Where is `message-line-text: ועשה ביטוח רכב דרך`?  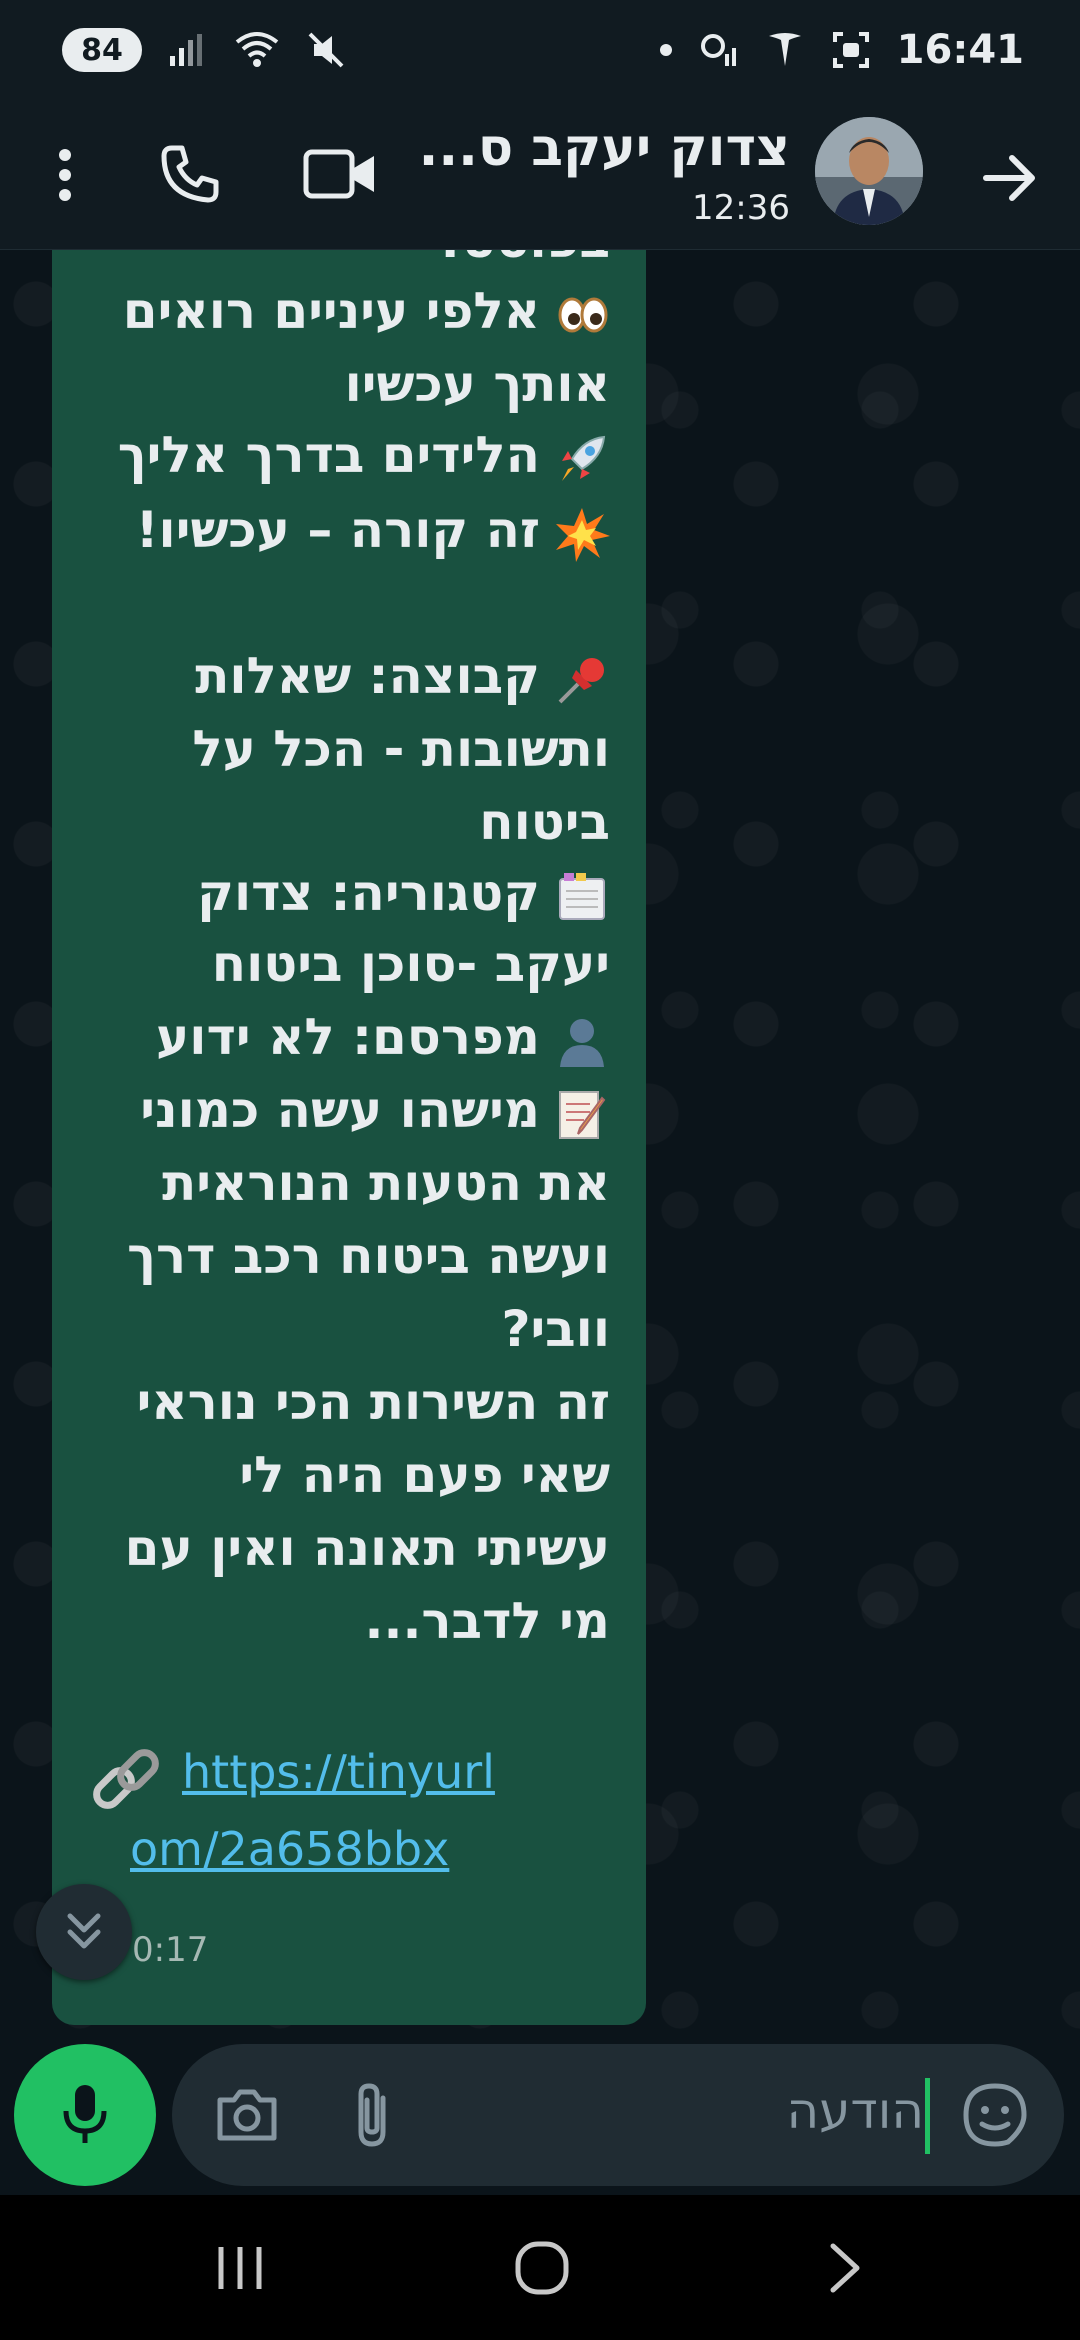 message-line-text: ועשה ביטוח רכב דרך is located at coordinates (368, 1256).